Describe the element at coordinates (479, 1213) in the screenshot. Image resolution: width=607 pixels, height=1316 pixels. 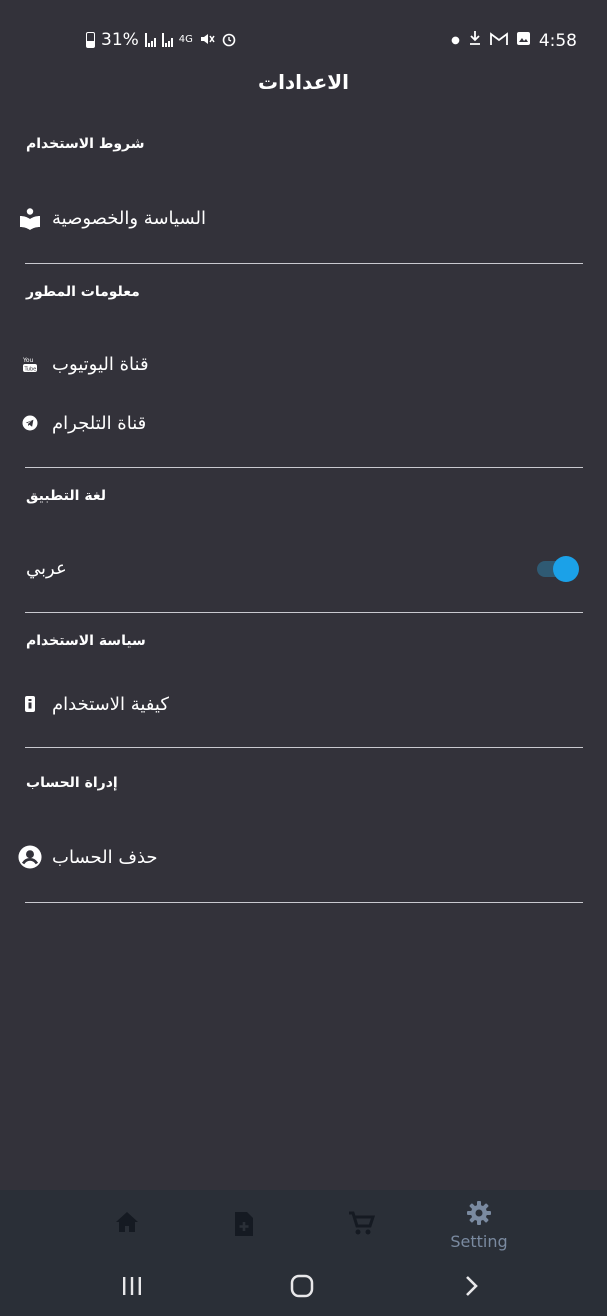
I see `gear-icon` at that location.